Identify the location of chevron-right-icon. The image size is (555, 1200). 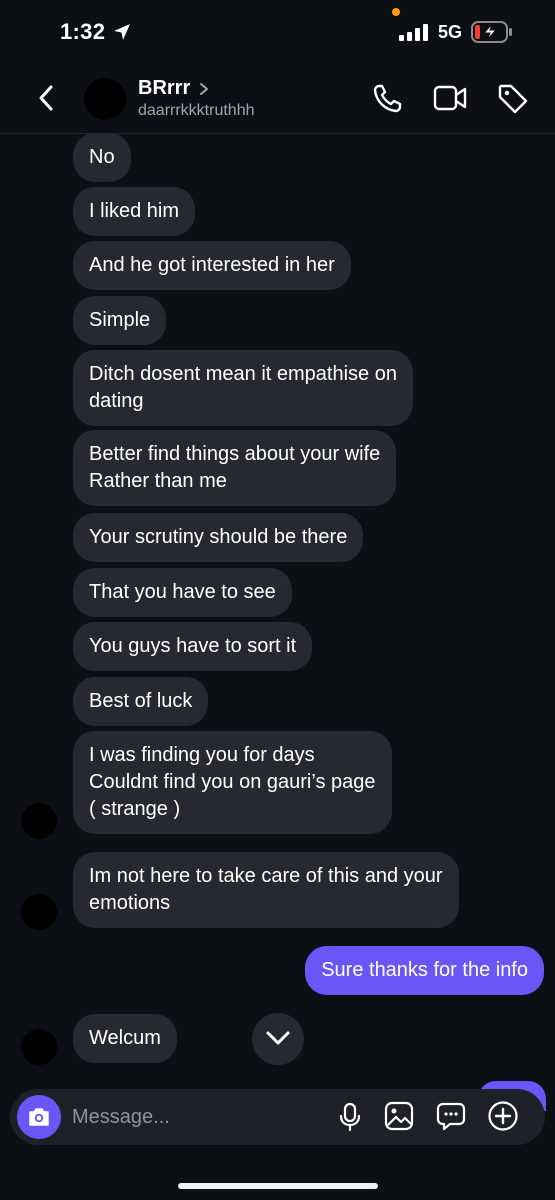
(204, 89).